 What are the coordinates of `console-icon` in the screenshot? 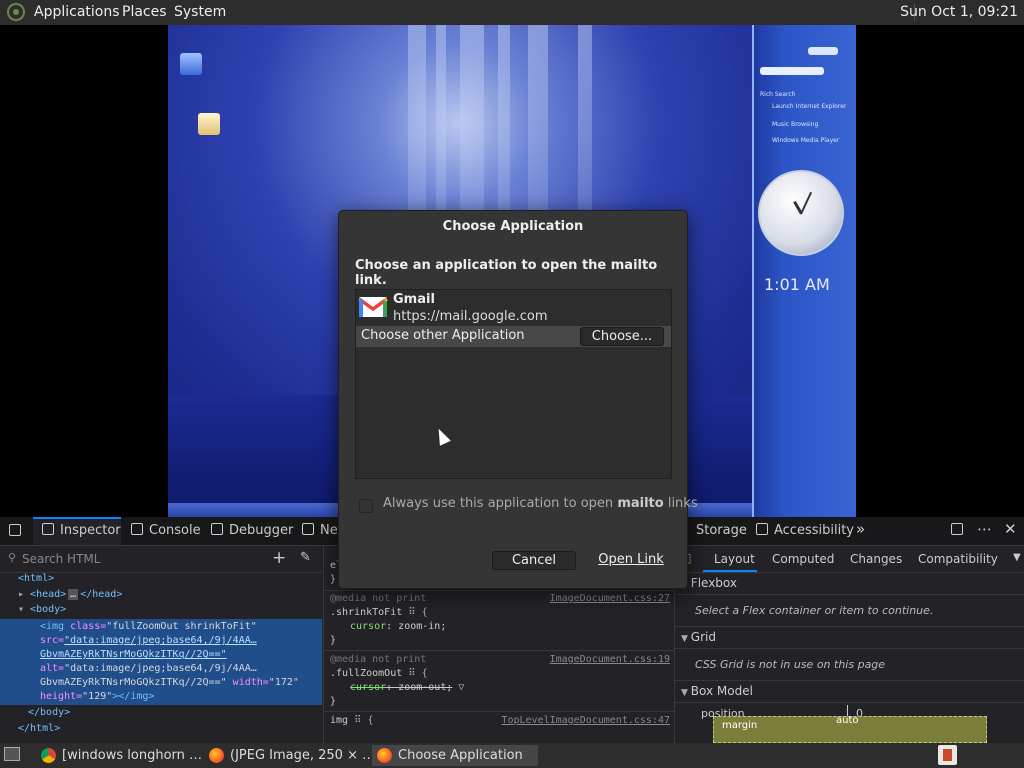 It's located at (137, 529).